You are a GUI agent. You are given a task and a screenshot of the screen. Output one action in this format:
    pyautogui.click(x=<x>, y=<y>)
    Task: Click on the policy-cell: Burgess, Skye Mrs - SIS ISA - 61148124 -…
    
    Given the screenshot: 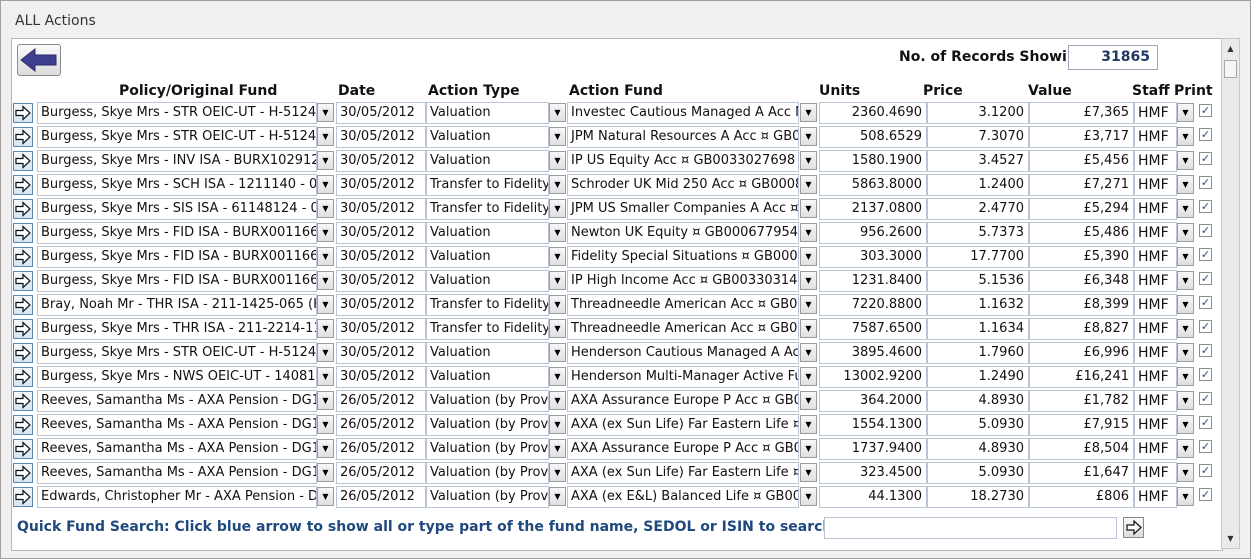 What is the action you would take?
    pyautogui.click(x=177, y=209)
    